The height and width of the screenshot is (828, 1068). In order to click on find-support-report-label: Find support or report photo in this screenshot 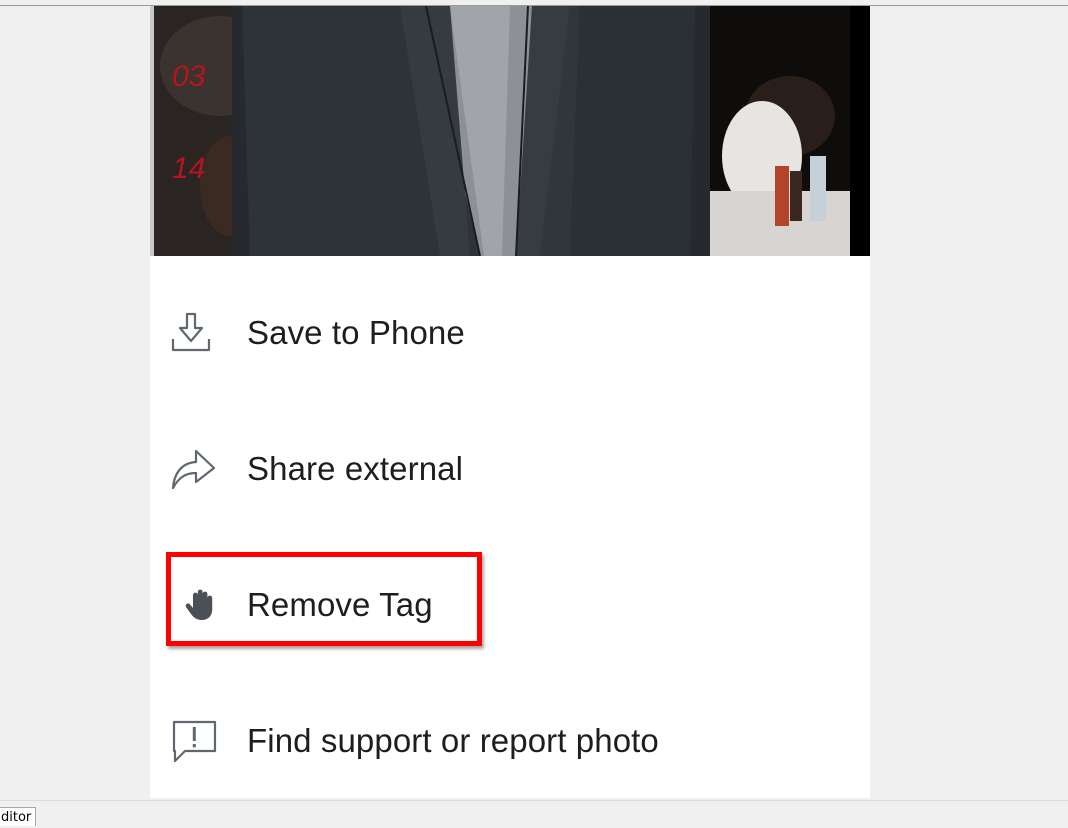, I will do `click(453, 740)`.